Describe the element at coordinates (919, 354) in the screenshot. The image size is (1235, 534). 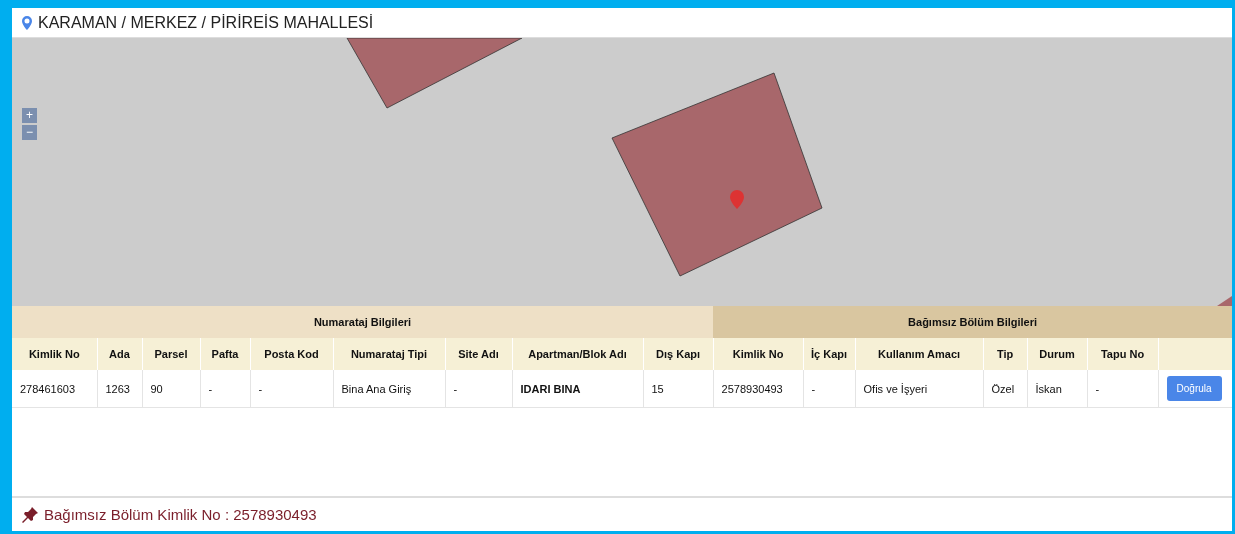
I see `column-header: Kullanım Amacı` at that location.